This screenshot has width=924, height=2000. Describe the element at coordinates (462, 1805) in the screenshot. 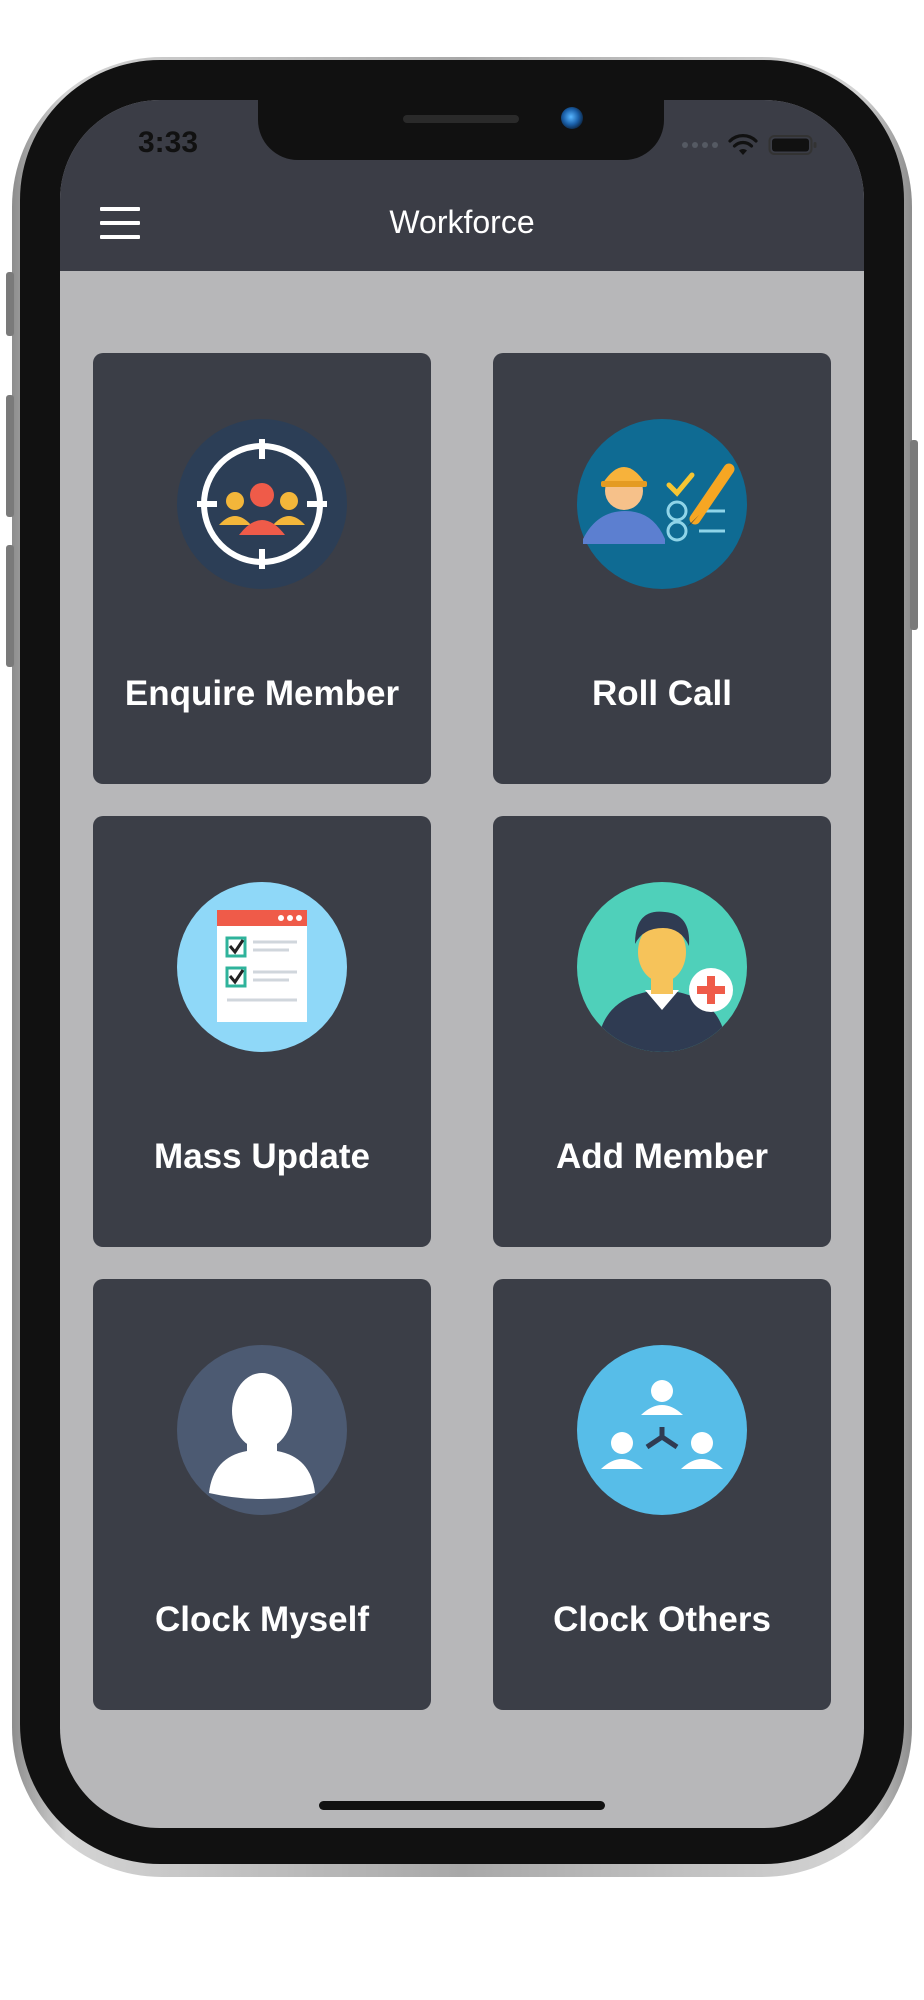

I see `home-indicator` at that location.